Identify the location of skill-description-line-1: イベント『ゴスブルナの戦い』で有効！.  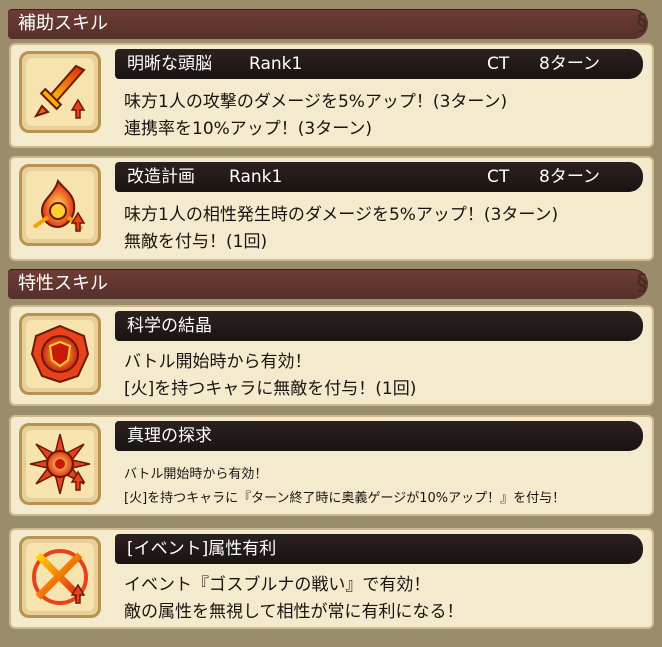
(277, 585).